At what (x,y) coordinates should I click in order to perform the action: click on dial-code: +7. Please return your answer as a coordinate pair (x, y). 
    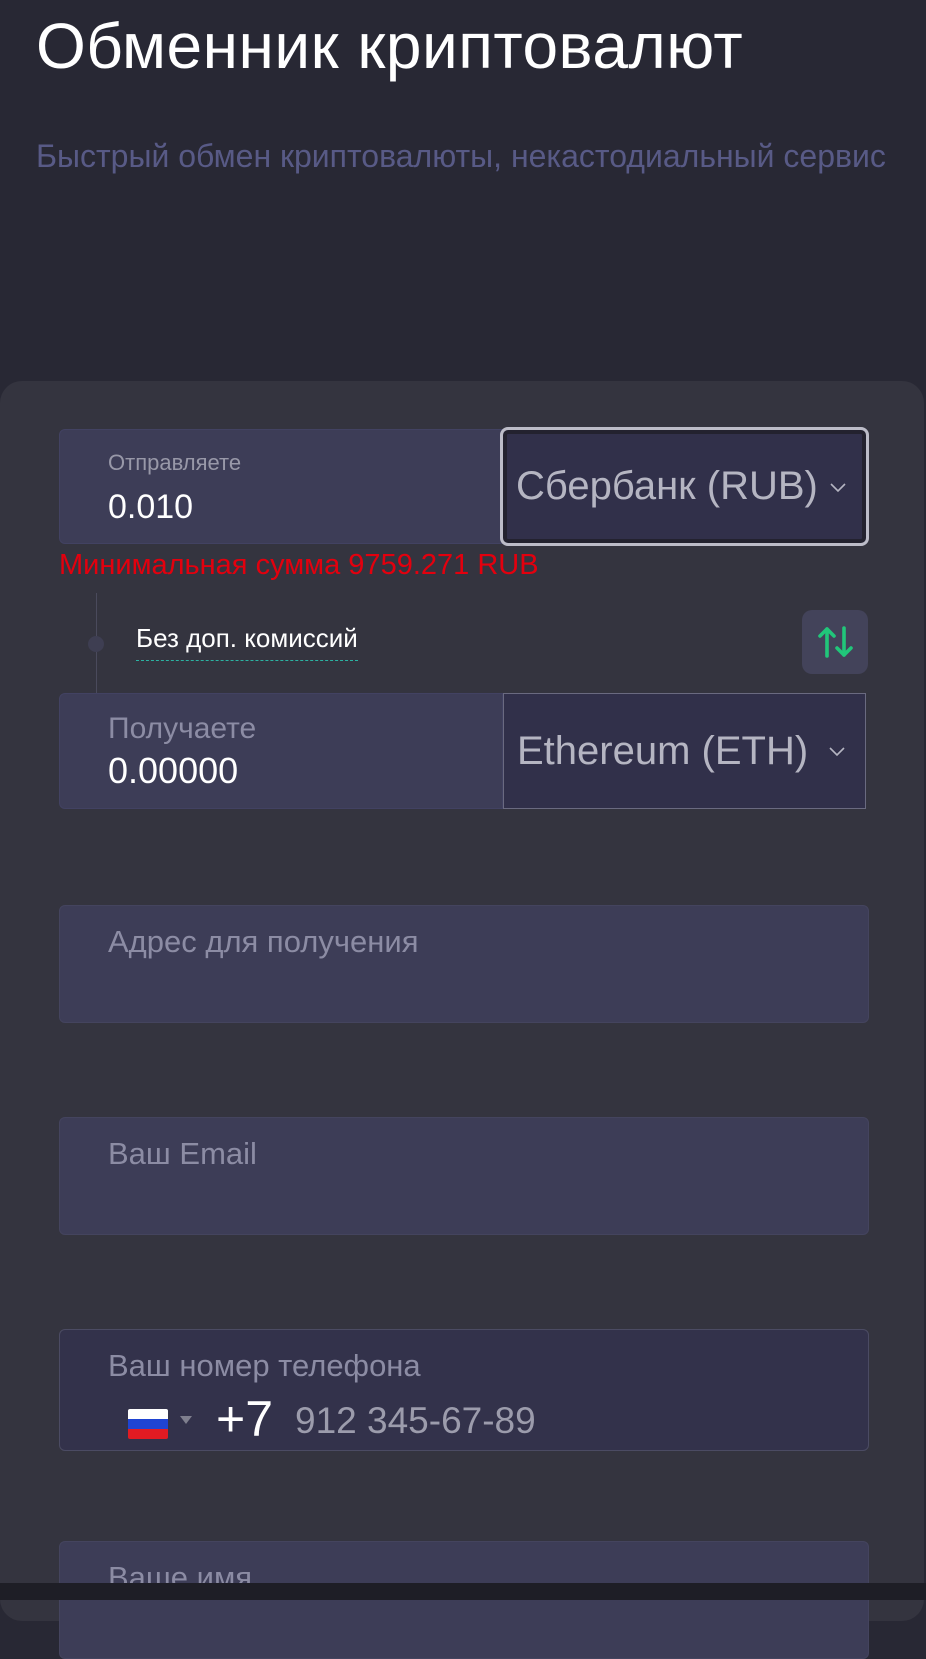
    Looking at the image, I should click on (245, 1419).